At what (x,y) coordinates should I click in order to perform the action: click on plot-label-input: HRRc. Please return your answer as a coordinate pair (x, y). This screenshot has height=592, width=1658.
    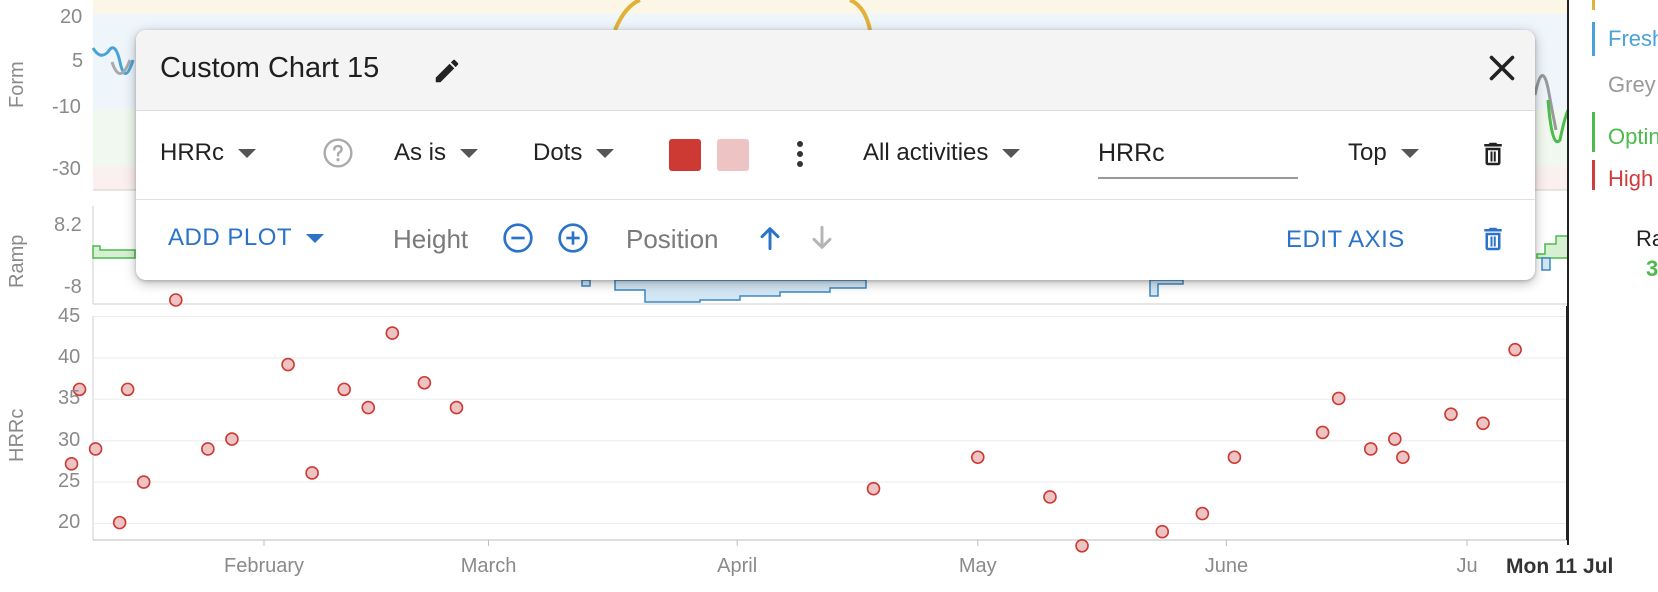
    Looking at the image, I should click on (1198, 156).